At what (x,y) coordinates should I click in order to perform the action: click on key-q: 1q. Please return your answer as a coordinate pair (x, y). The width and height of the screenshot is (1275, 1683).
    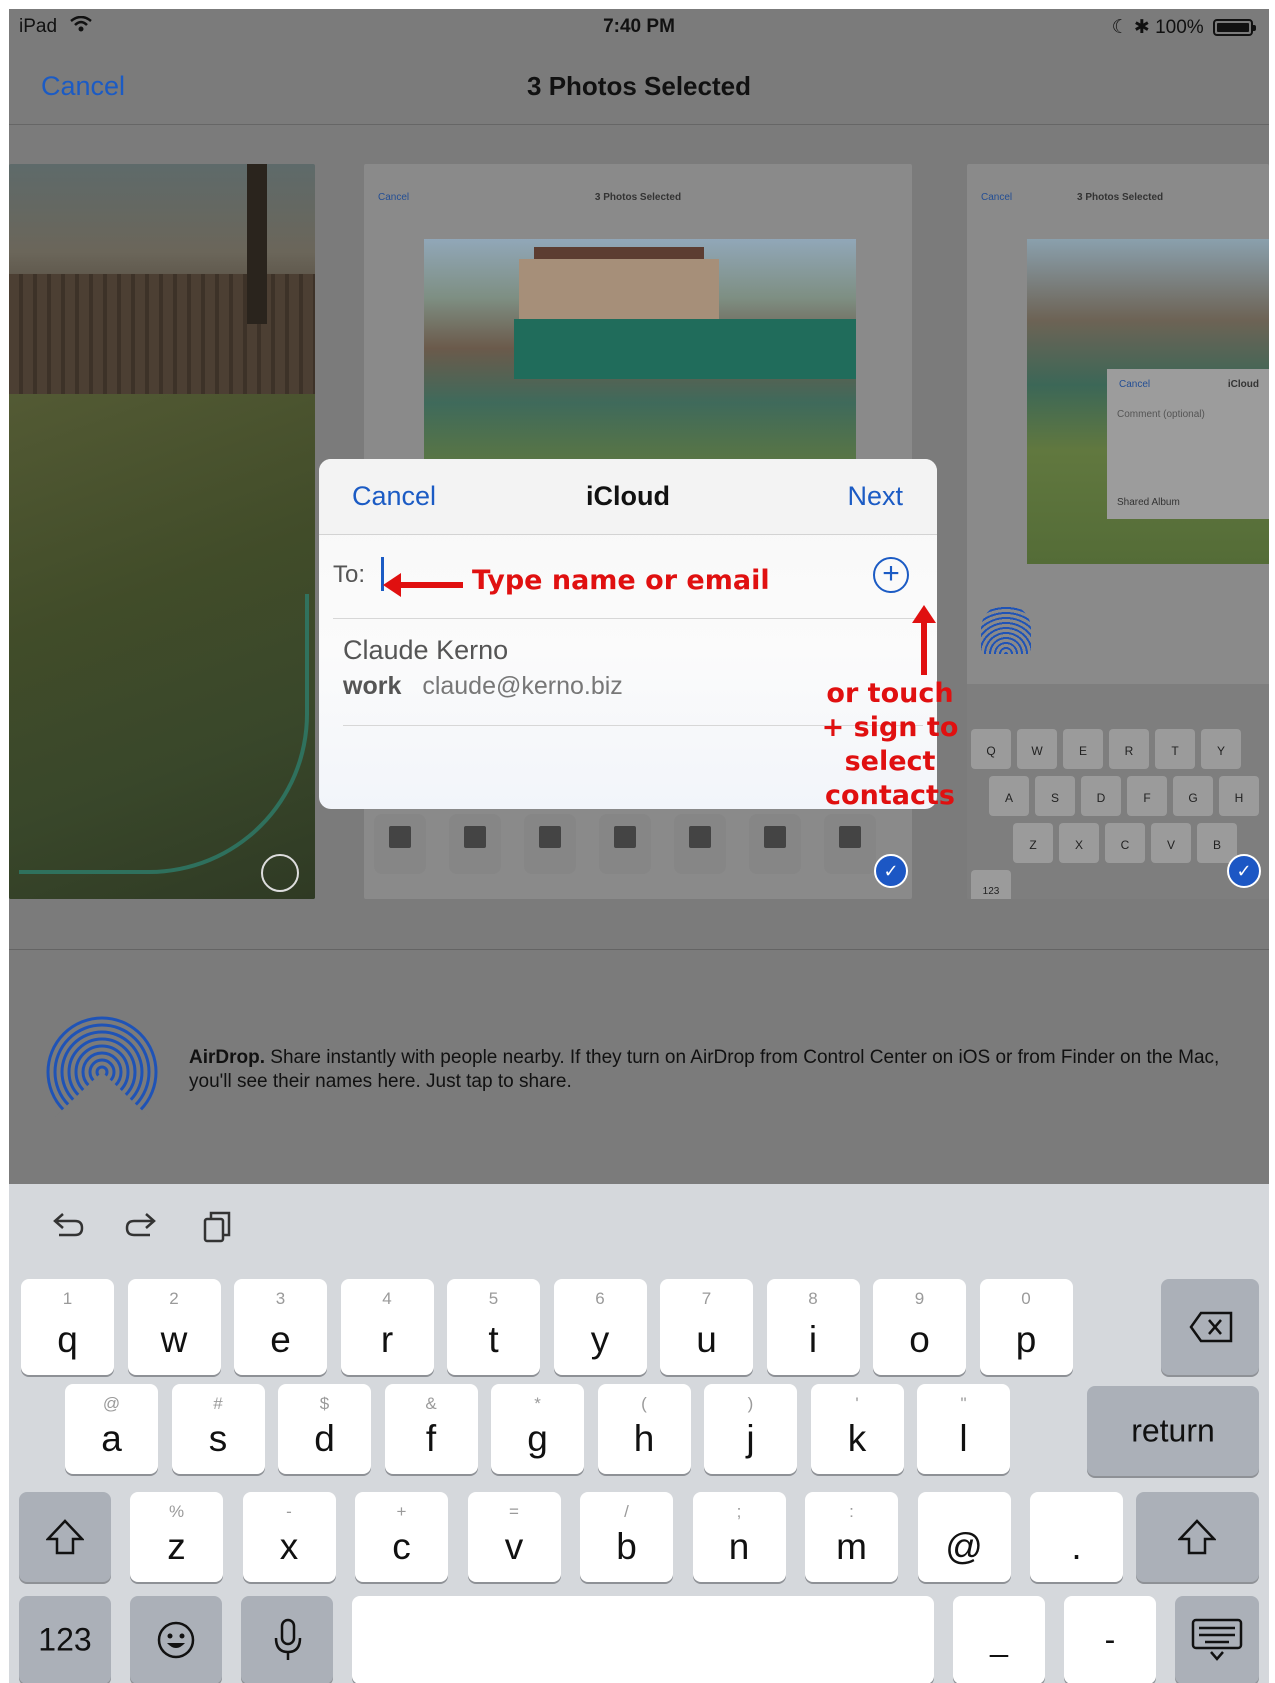
    Looking at the image, I should click on (67, 1327).